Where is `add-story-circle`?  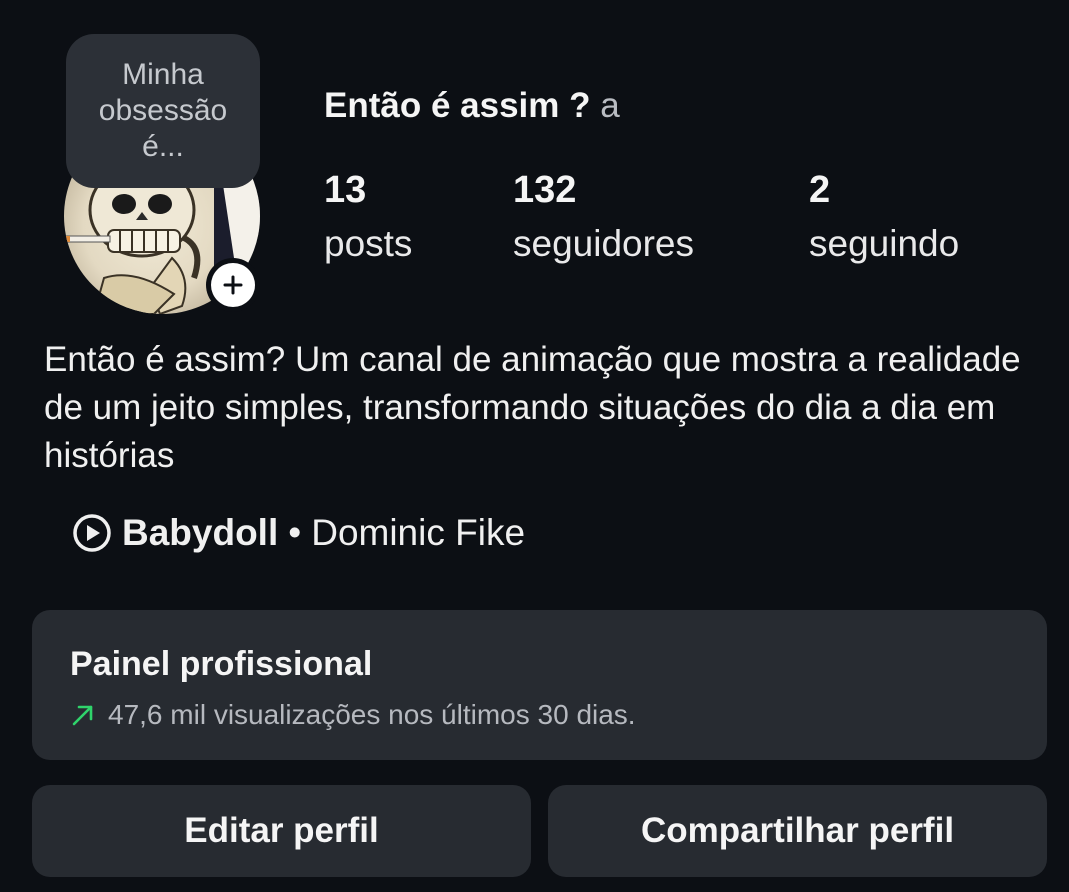 add-story-circle is located at coordinates (233, 285).